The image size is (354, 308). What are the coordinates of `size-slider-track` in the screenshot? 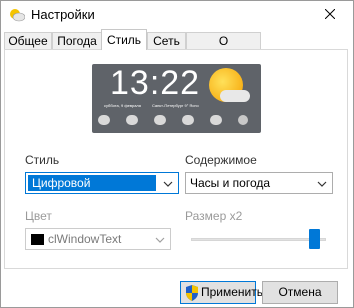 It's located at (258, 239).